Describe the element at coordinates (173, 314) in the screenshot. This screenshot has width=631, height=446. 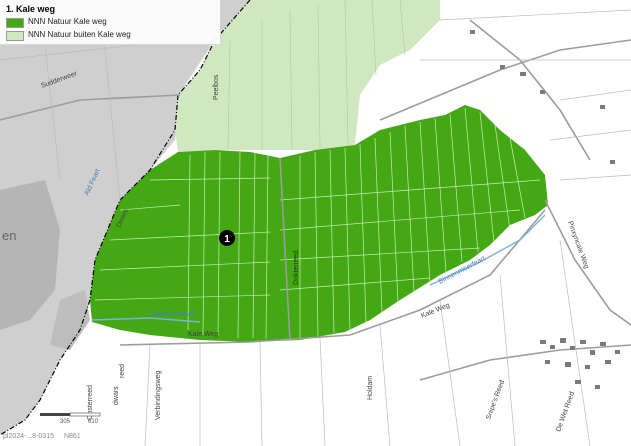
I see `label-dokkumerfeart: Dokkumerfeart` at that location.